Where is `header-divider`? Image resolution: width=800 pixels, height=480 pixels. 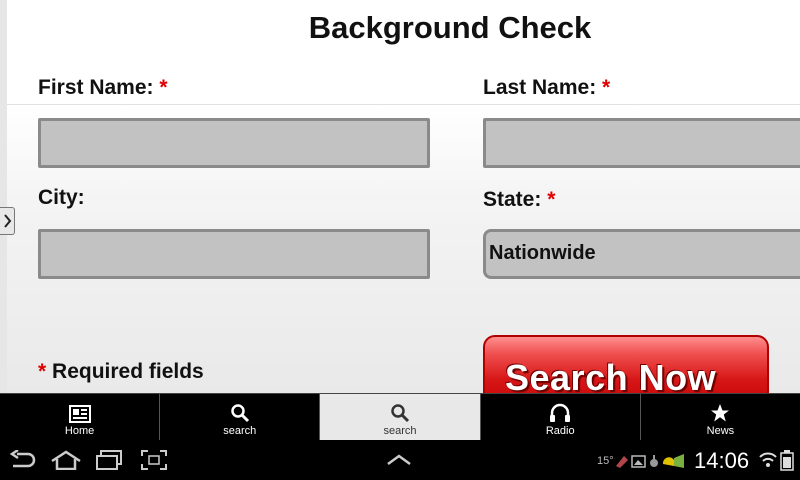 header-divider is located at coordinates (403, 104).